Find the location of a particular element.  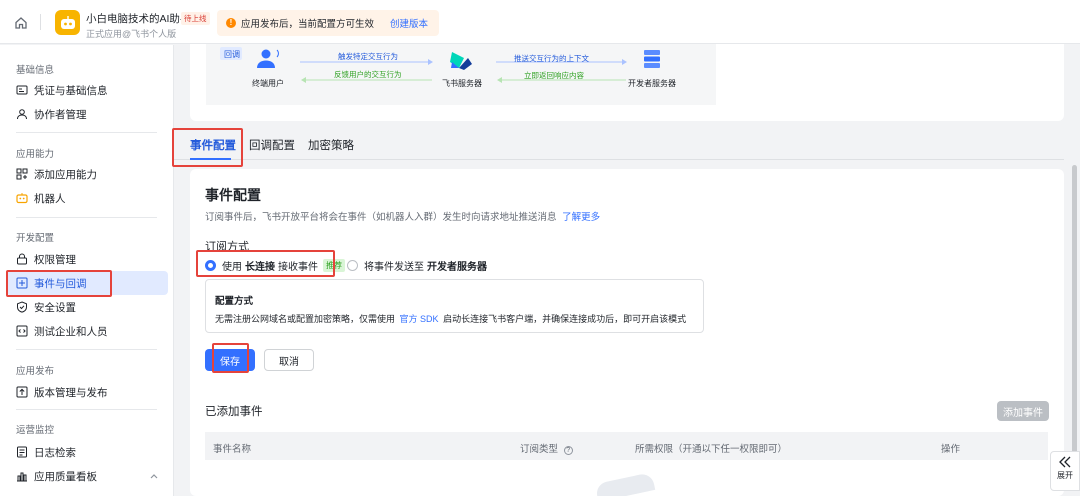

log-icon is located at coordinates (22, 452).